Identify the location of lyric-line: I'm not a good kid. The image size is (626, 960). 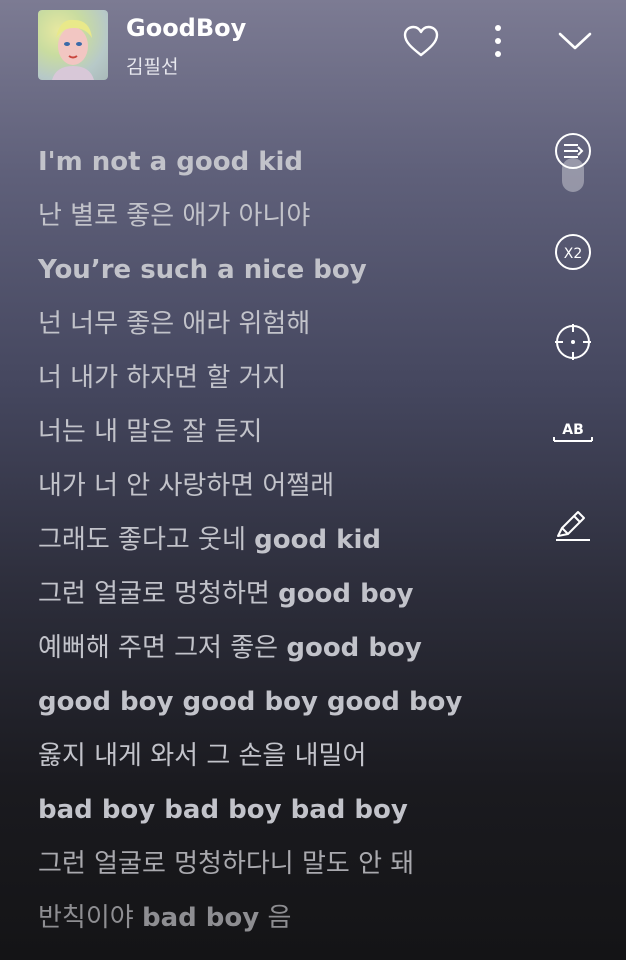
(278, 167).